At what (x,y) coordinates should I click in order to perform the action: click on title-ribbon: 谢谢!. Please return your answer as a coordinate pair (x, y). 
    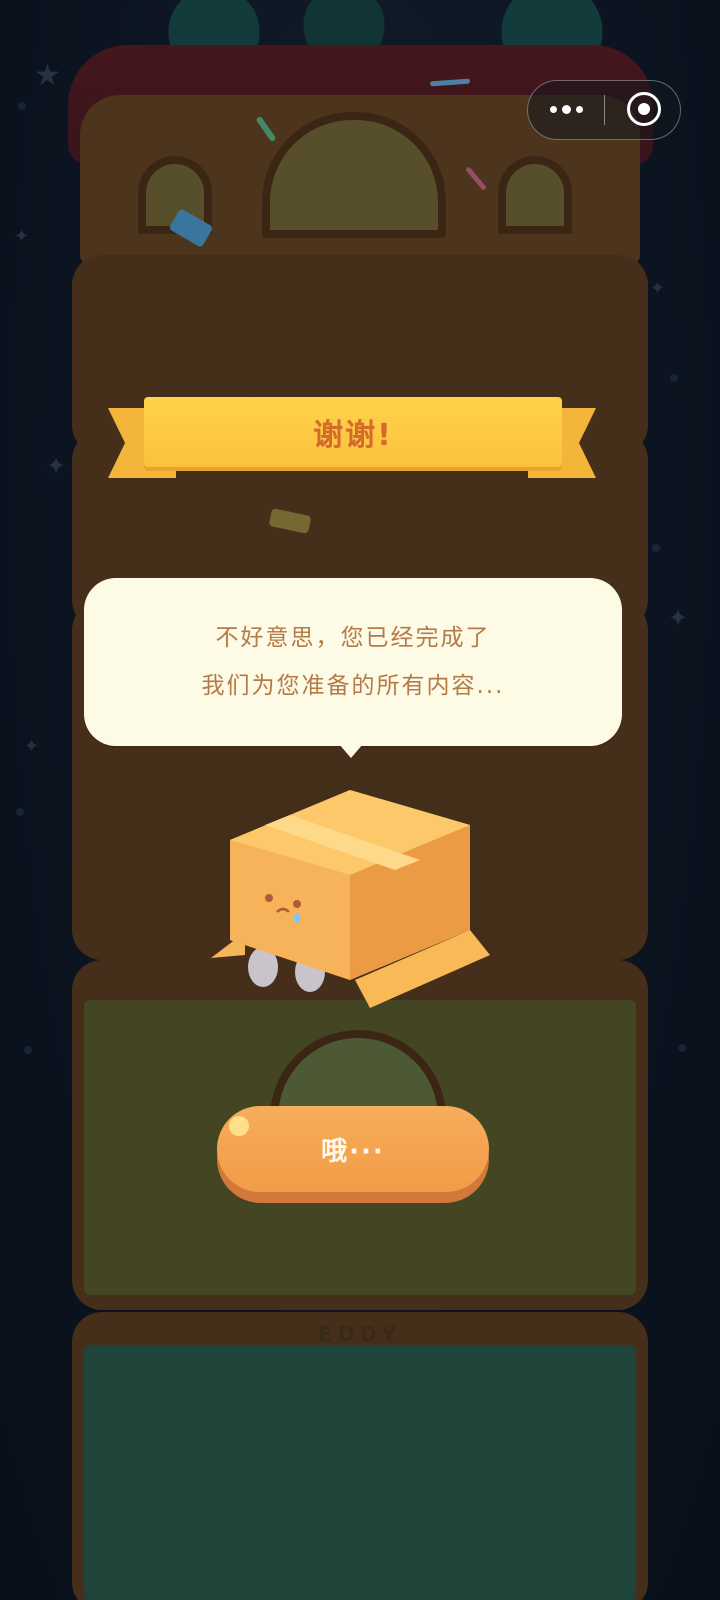
    Looking at the image, I should click on (353, 432).